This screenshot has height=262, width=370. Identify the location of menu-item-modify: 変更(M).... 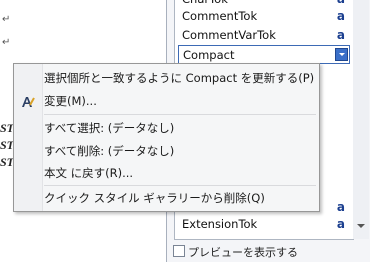
(70, 101).